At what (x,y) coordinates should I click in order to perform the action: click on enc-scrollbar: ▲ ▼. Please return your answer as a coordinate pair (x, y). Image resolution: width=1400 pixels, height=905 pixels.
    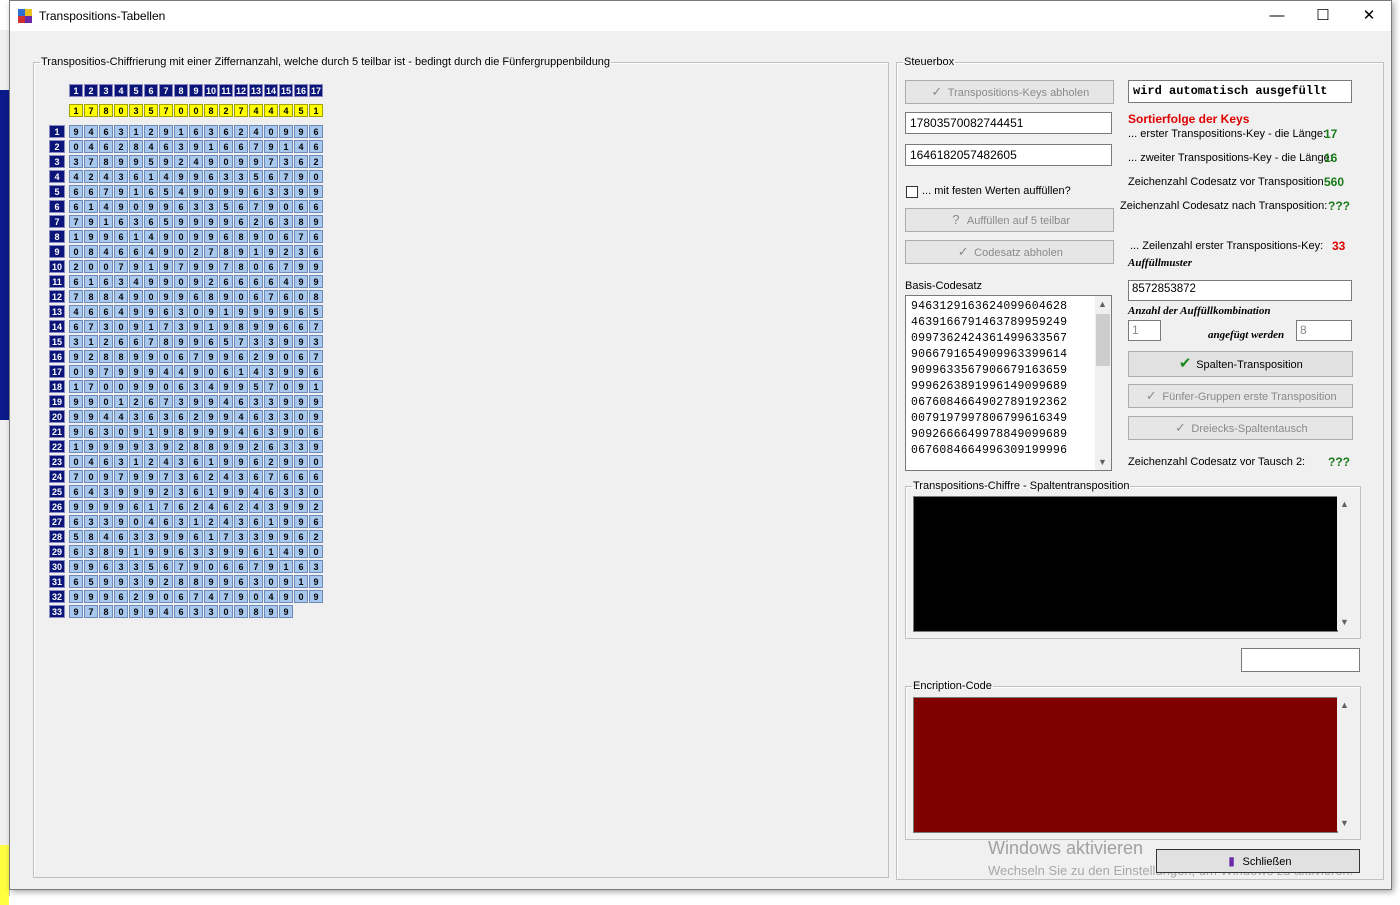
    Looking at the image, I should click on (1345, 764).